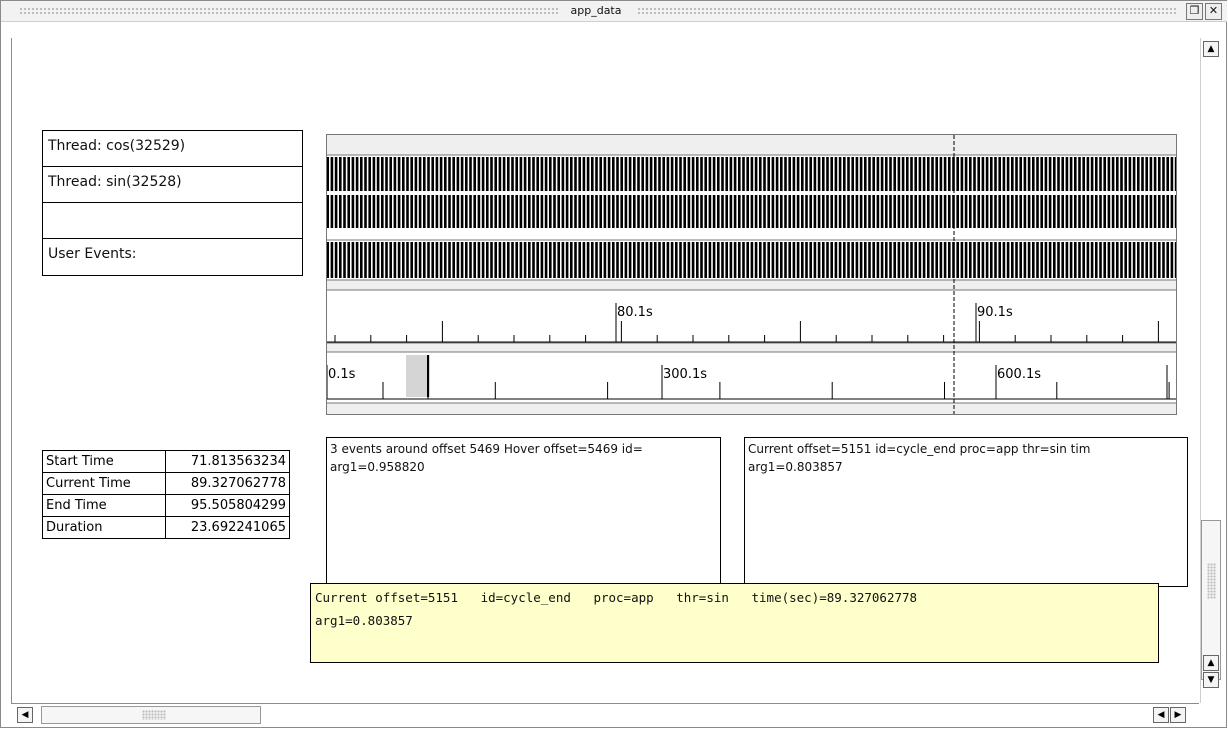 This screenshot has width=1228, height=729. Describe the element at coordinates (751, 260) in the screenshot. I see `user-event-track` at that location.